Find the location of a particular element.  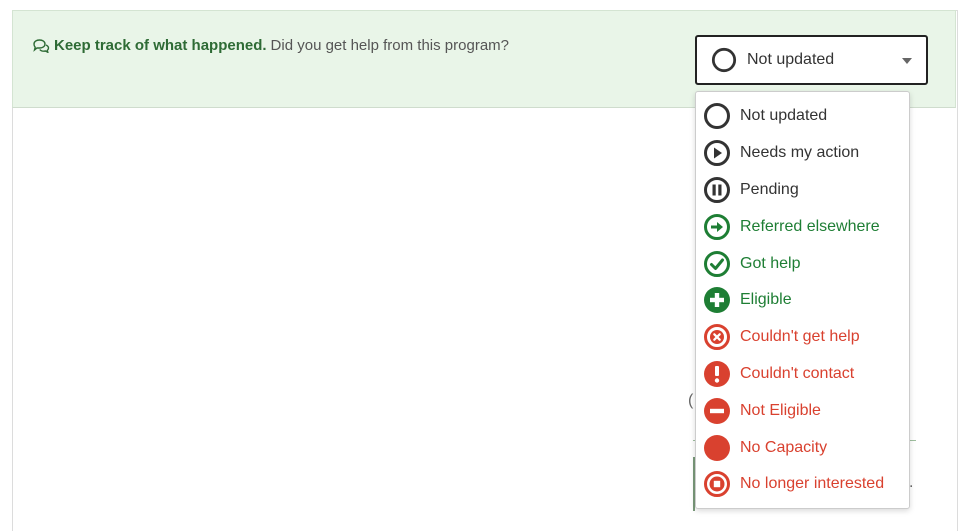

x-circle-icon is located at coordinates (717, 337).